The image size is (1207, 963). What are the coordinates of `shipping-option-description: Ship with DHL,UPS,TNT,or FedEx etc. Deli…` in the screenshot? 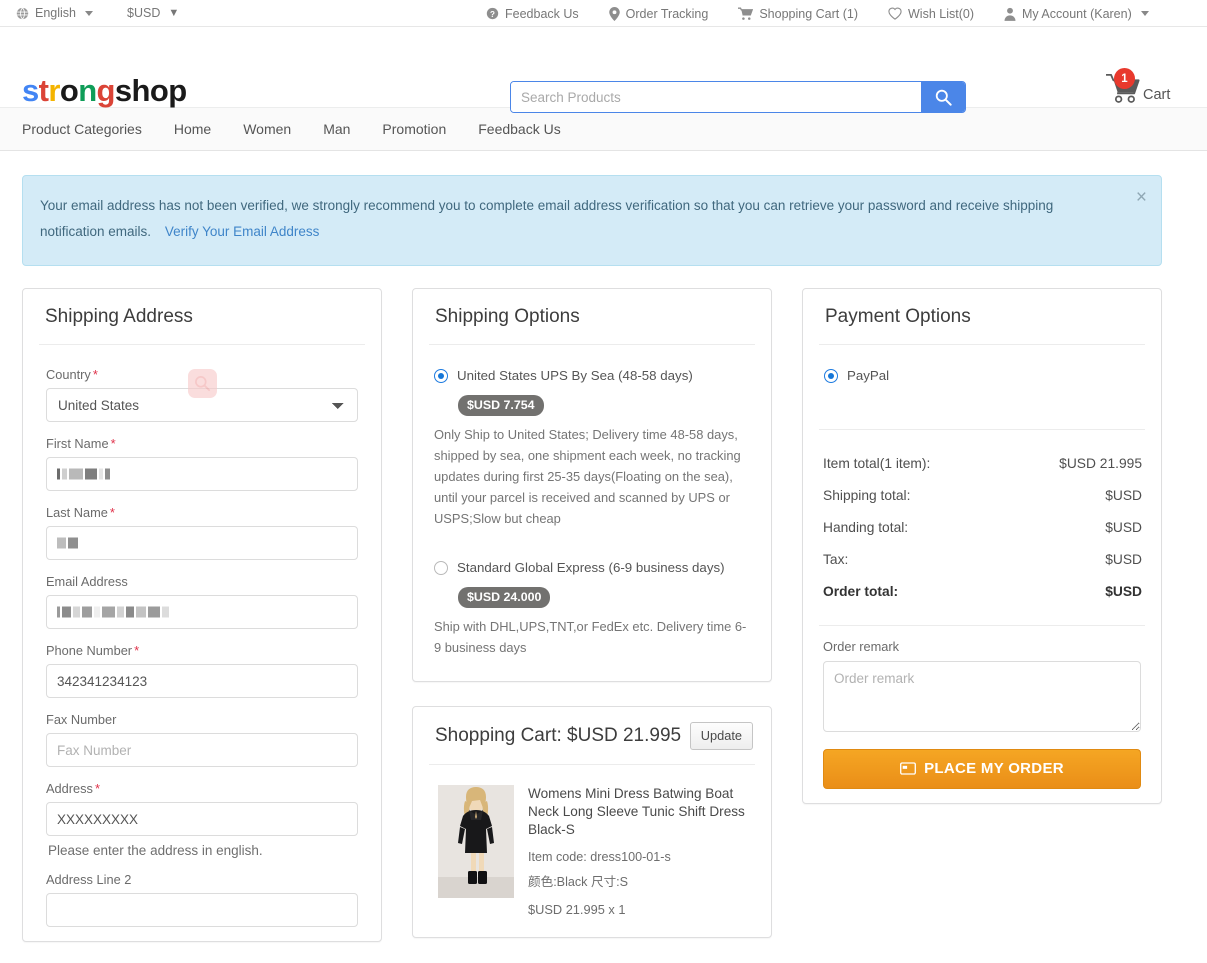 It's located at (590, 637).